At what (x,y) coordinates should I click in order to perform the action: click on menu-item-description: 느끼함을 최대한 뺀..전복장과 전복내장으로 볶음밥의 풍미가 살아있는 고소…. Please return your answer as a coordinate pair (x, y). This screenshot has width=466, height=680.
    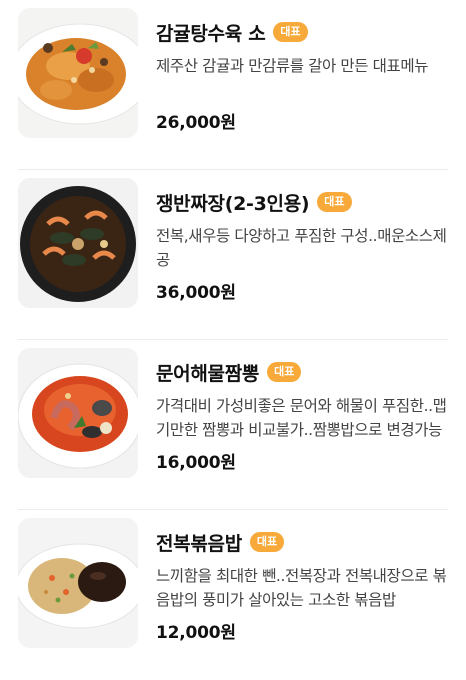
    Looking at the image, I should click on (301, 588).